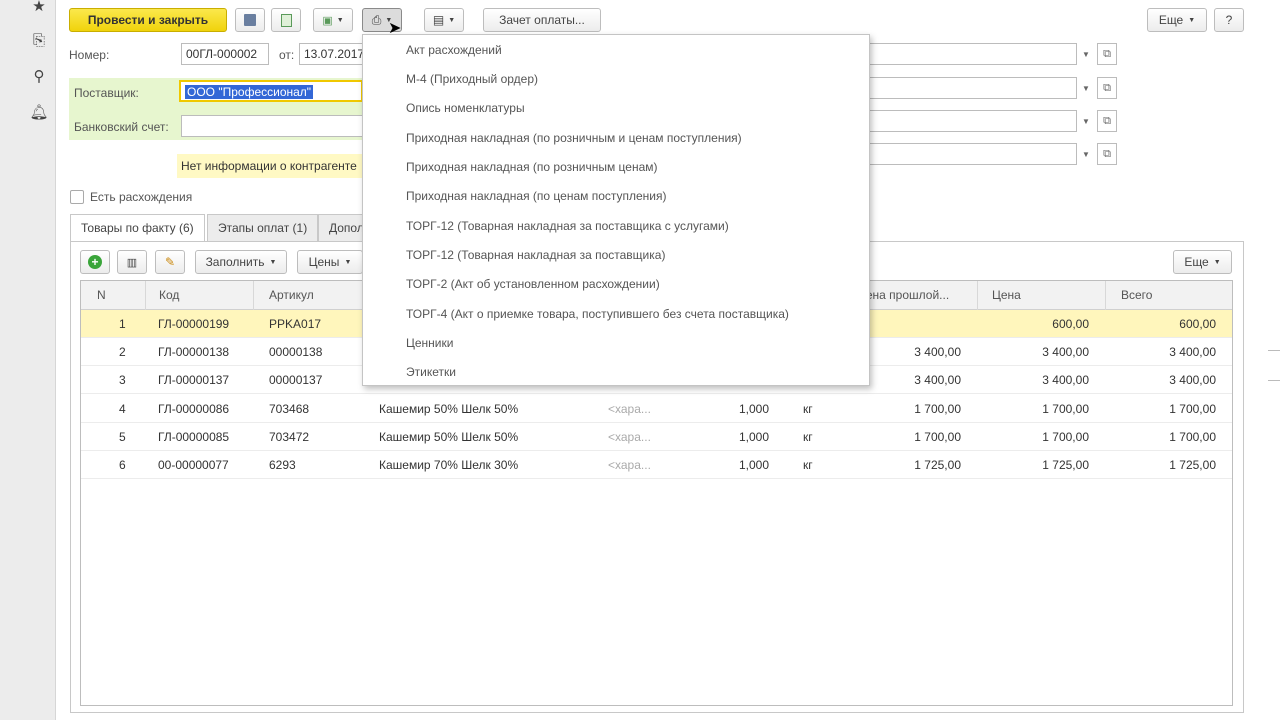 This screenshot has height=720, width=1280. What do you see at coordinates (333, 20) in the screenshot?
I see `create-based-on-button: ▣ ▼` at bounding box center [333, 20].